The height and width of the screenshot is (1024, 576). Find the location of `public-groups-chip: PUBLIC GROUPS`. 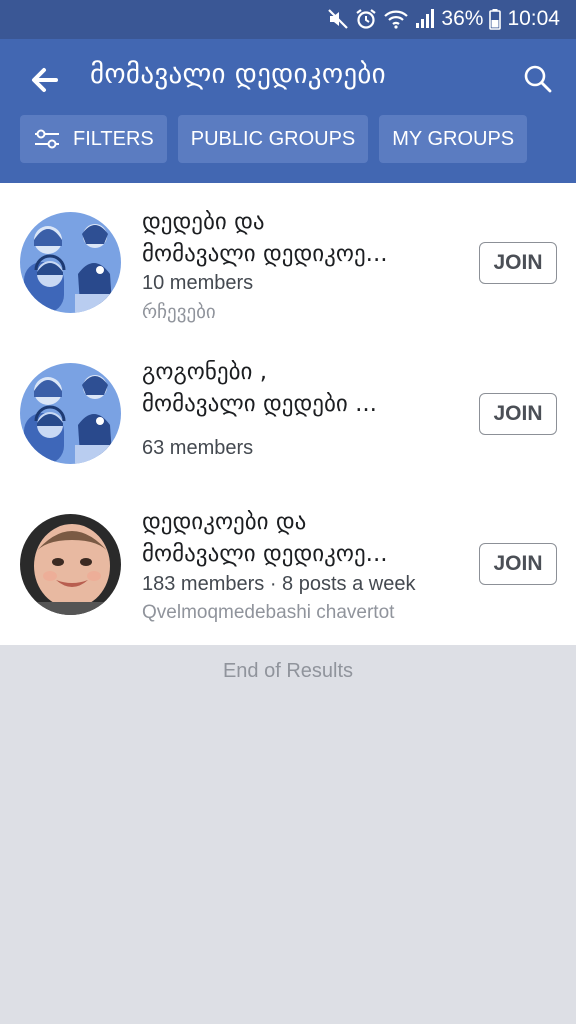

public-groups-chip: PUBLIC GROUPS is located at coordinates (273, 139).